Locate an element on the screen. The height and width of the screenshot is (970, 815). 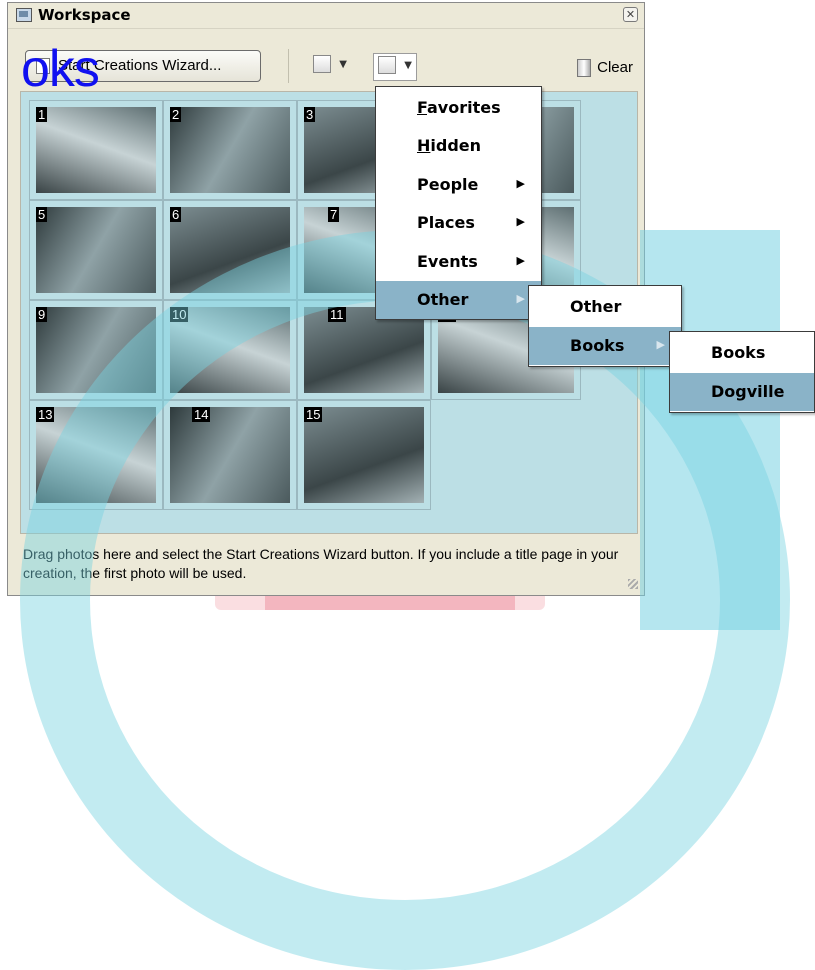
menu-item-hidden: Hidden is located at coordinates (458, 146).